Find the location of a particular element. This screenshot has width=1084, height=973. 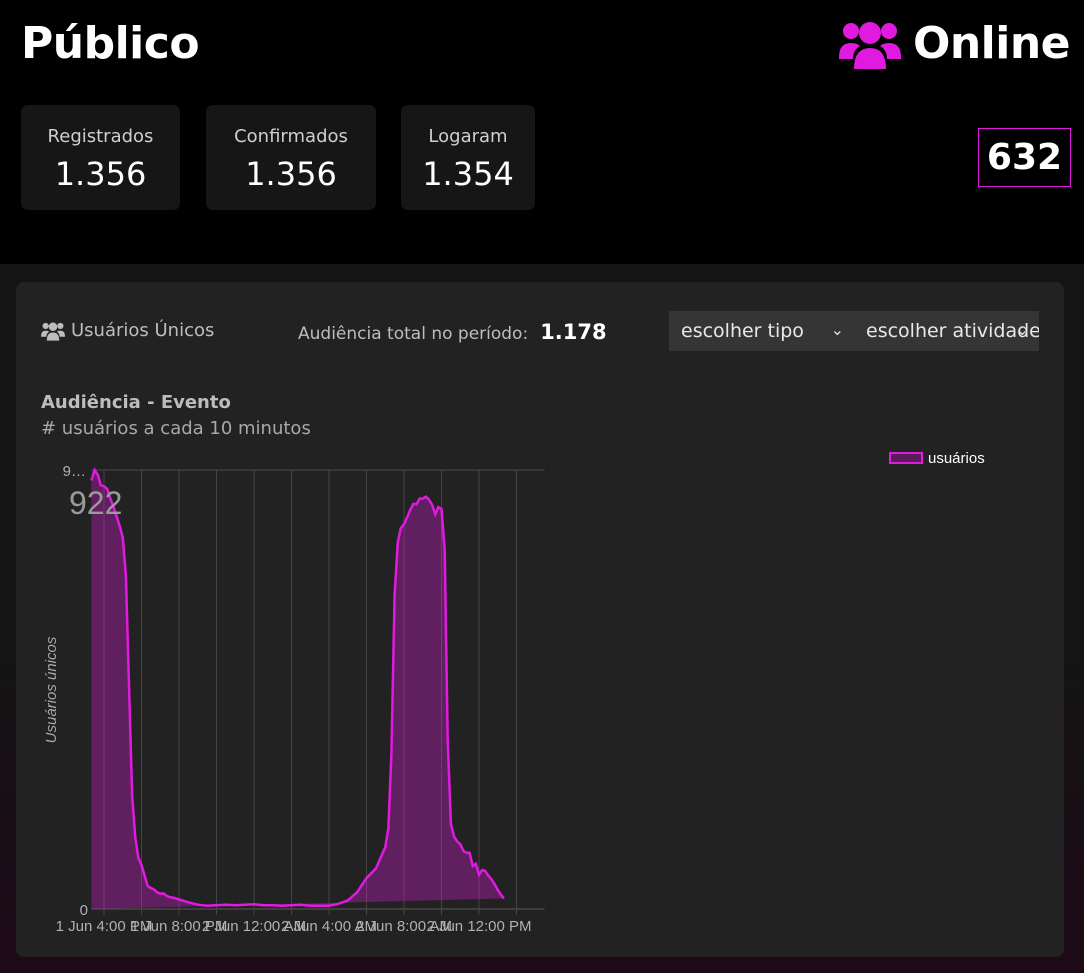

legend-label: usuários is located at coordinates (956, 458).